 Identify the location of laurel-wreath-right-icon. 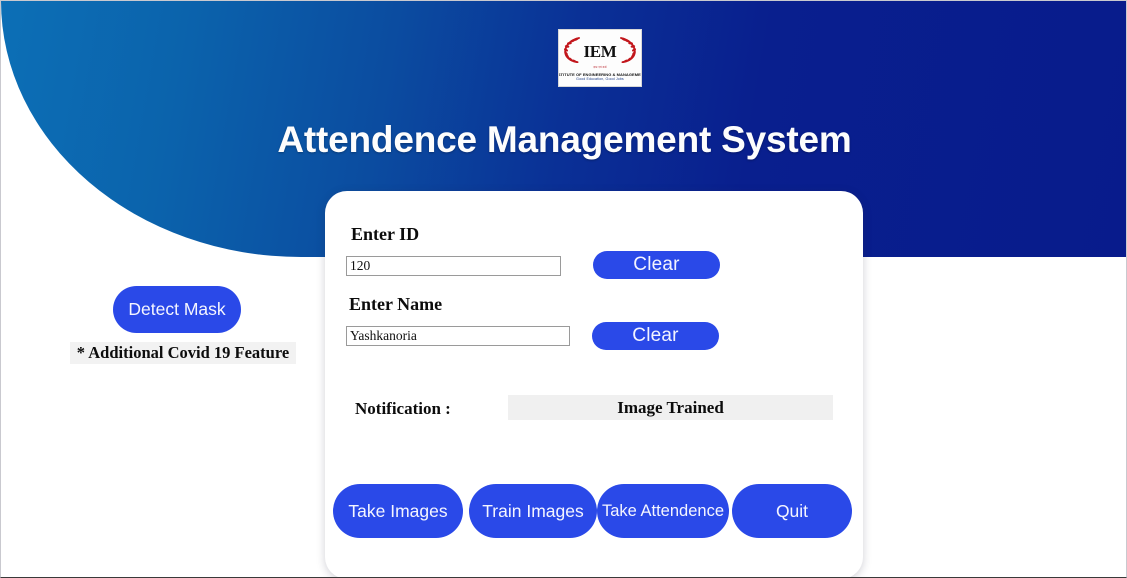
(628, 50).